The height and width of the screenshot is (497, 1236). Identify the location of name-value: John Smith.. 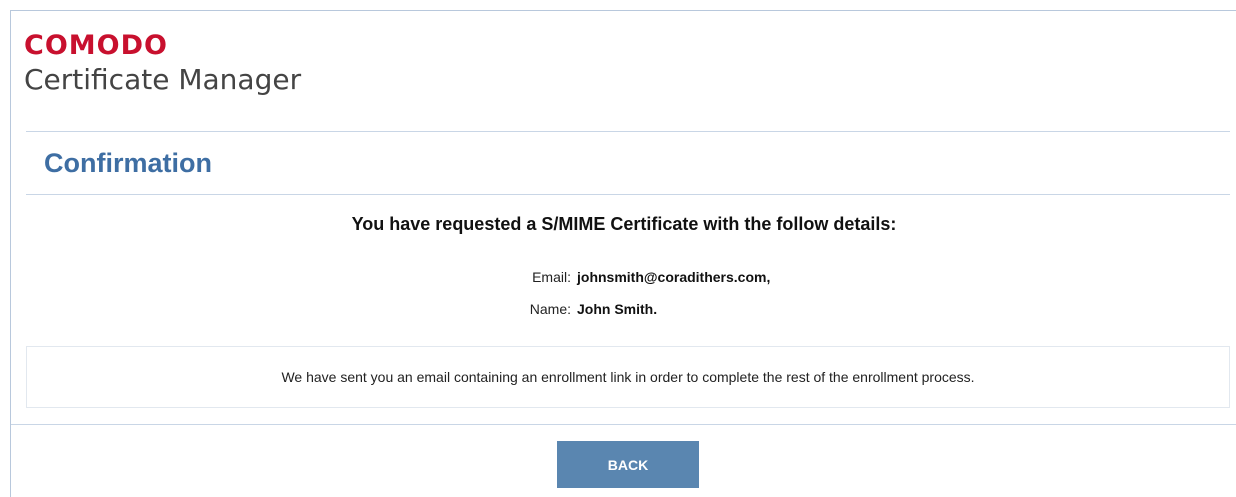
(617, 309).